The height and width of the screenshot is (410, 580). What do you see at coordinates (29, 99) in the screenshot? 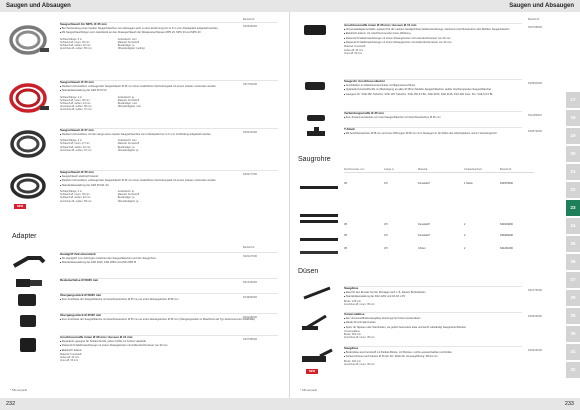
I see `hose-red-image` at bounding box center [29, 99].